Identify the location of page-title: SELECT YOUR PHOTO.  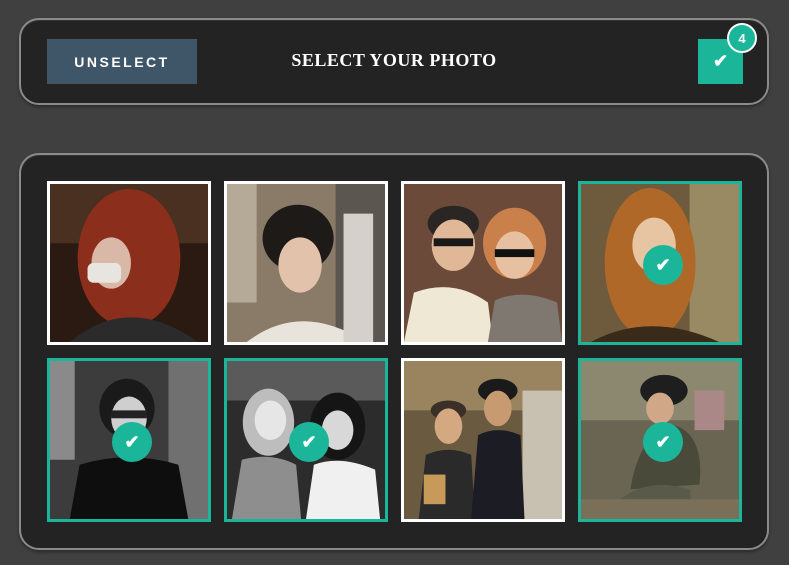
(394, 60).